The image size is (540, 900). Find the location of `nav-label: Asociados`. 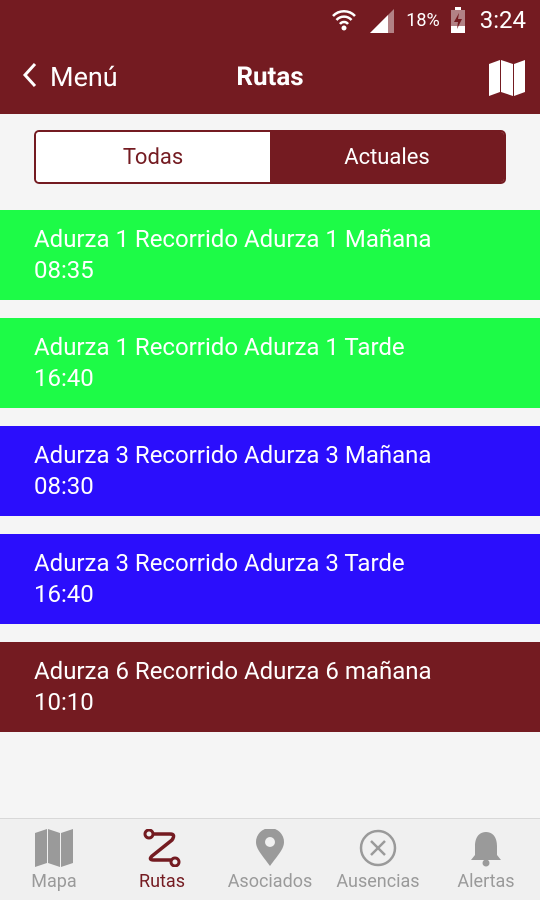

nav-label: Asociados is located at coordinates (270, 881).